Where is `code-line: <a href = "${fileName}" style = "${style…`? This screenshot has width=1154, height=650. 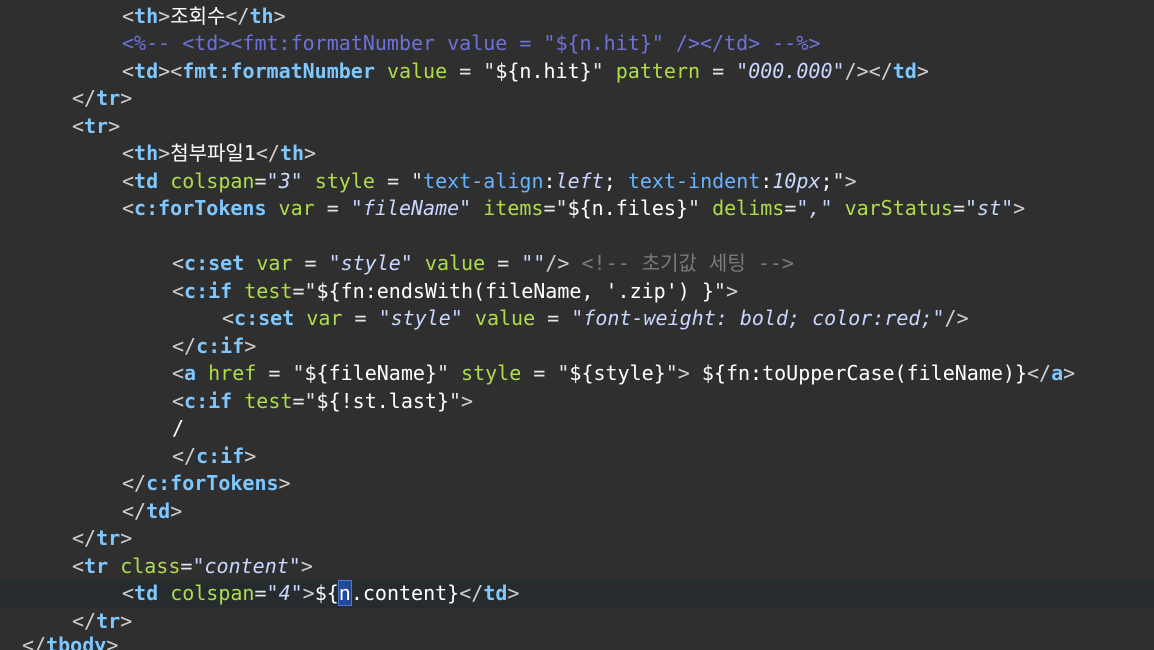
code-line: <a href = "${fileName}" style = "${style… is located at coordinates (577, 374).